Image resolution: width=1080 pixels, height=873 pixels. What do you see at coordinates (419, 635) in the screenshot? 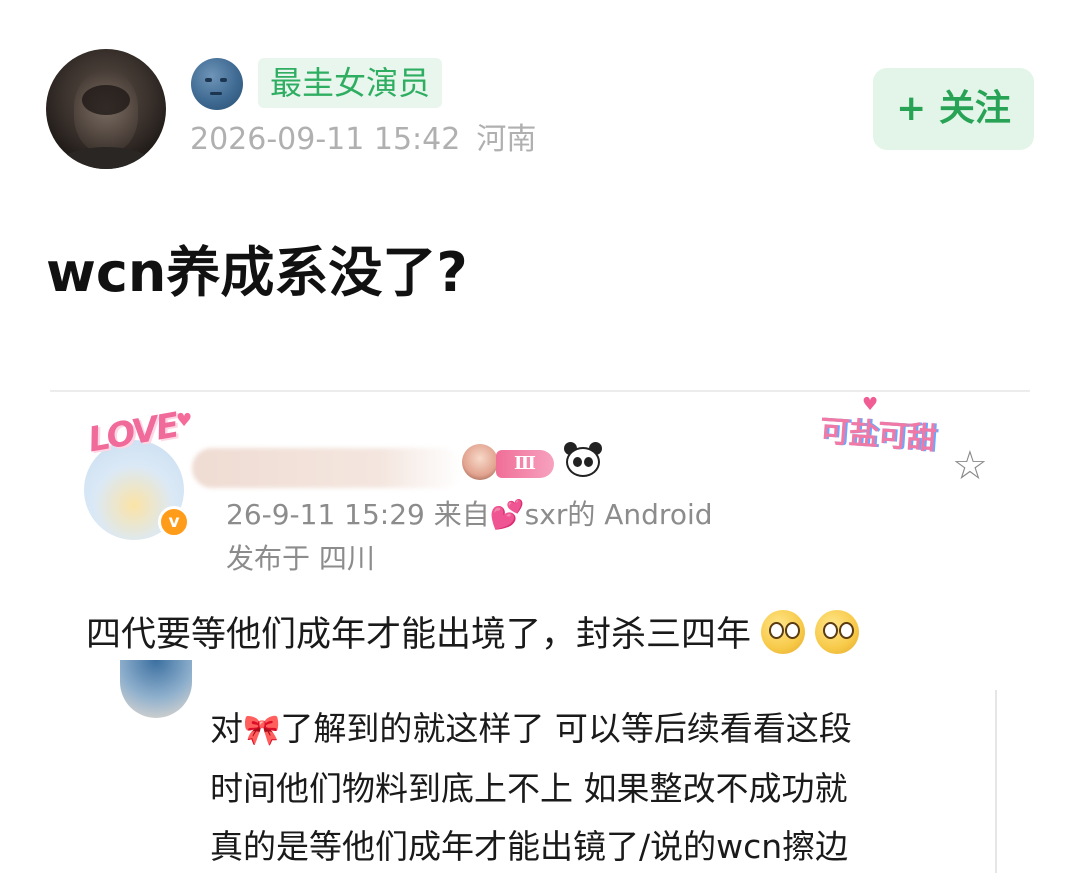
I see `embedded-body-text: 四代要等他们成年才能出境了，封杀三四年` at bounding box center [419, 635].